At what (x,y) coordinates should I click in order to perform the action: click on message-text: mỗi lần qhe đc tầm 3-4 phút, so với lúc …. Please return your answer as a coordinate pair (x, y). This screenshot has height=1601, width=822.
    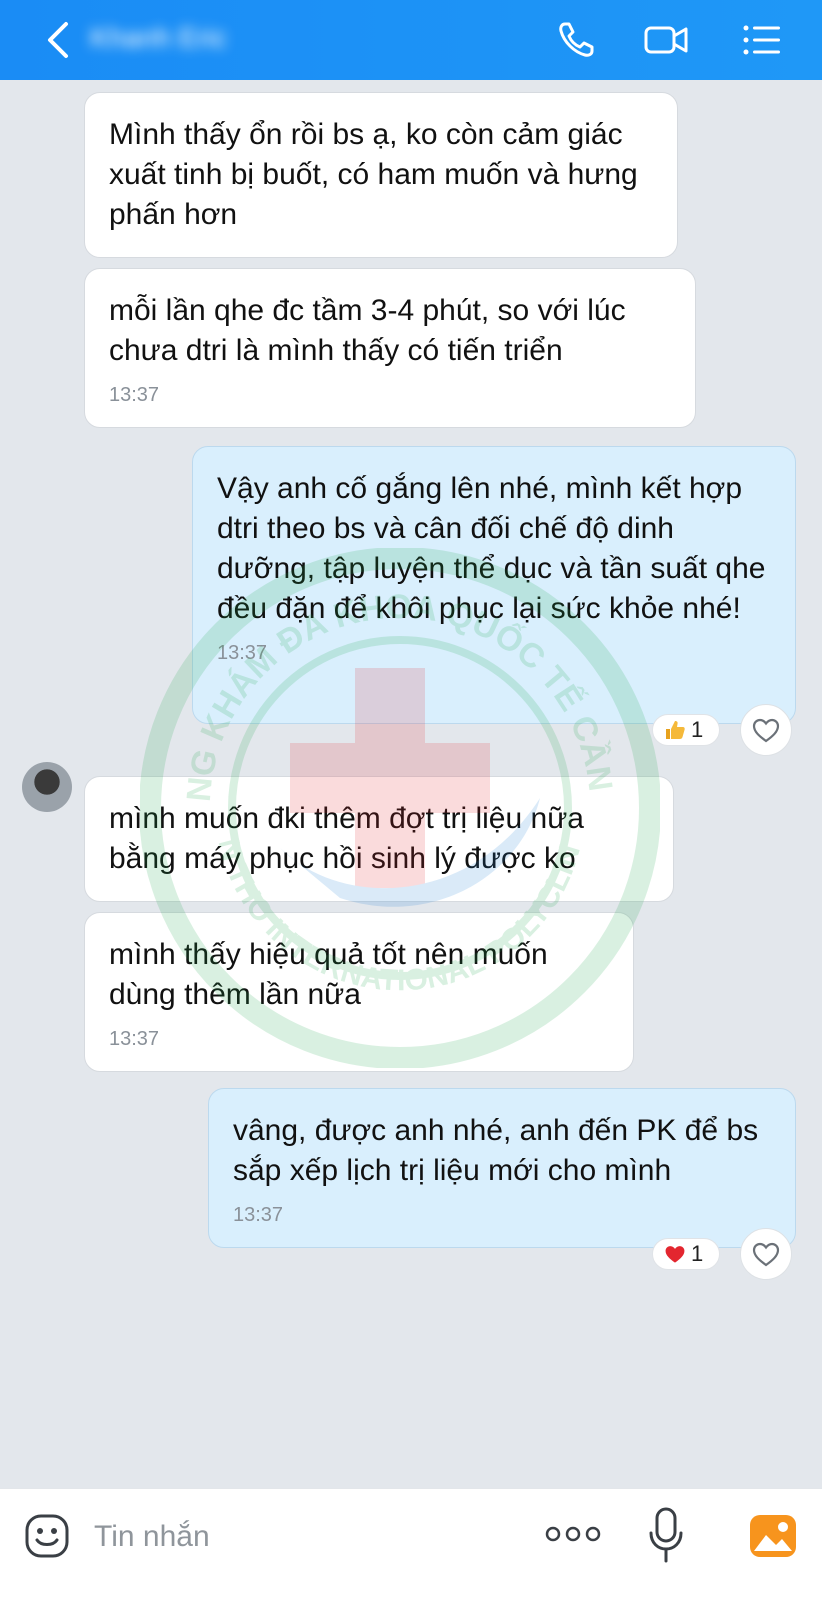
    Looking at the image, I should click on (367, 330).